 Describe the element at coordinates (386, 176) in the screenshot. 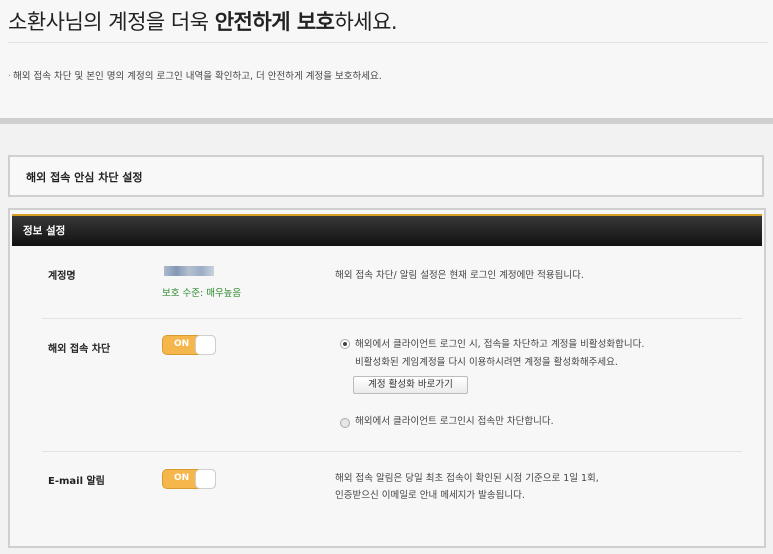

I see `section-header: 해외 접속 안심 차단 설정` at that location.